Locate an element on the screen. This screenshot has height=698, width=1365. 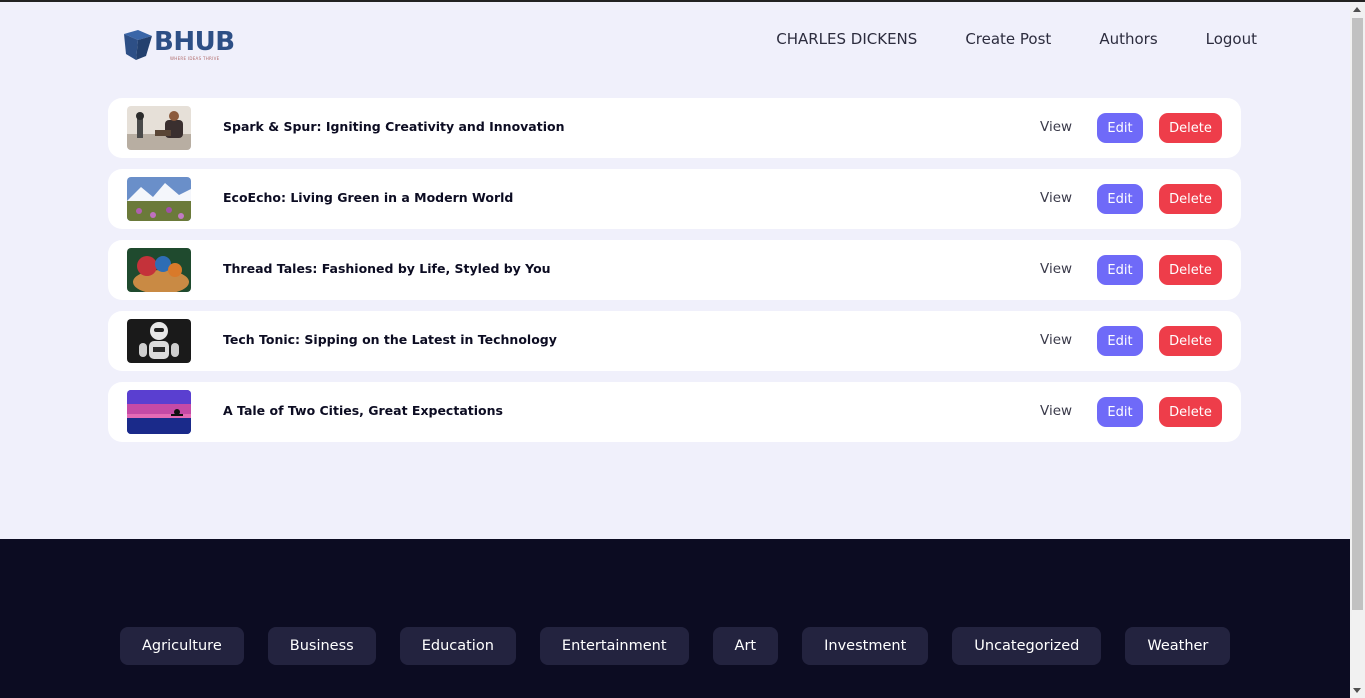
logo-tagline: WHERE IDEAS THRIVE is located at coordinates (195, 58).